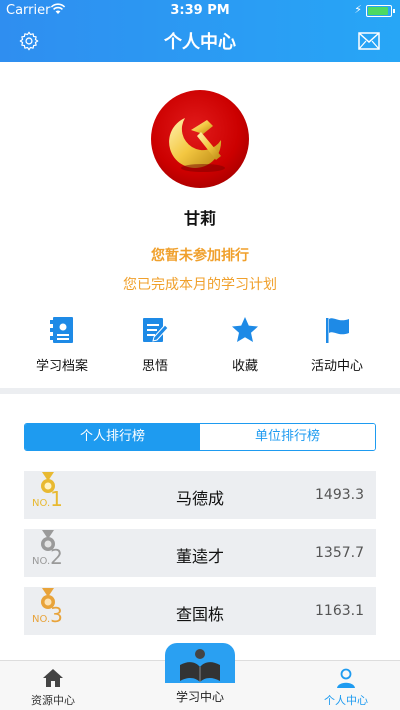 The width and height of the screenshot is (400, 710). Describe the element at coordinates (200, 31) in the screenshot. I see `header-bar: Carrier 3:39 PM ⚡ 个人中心` at that location.